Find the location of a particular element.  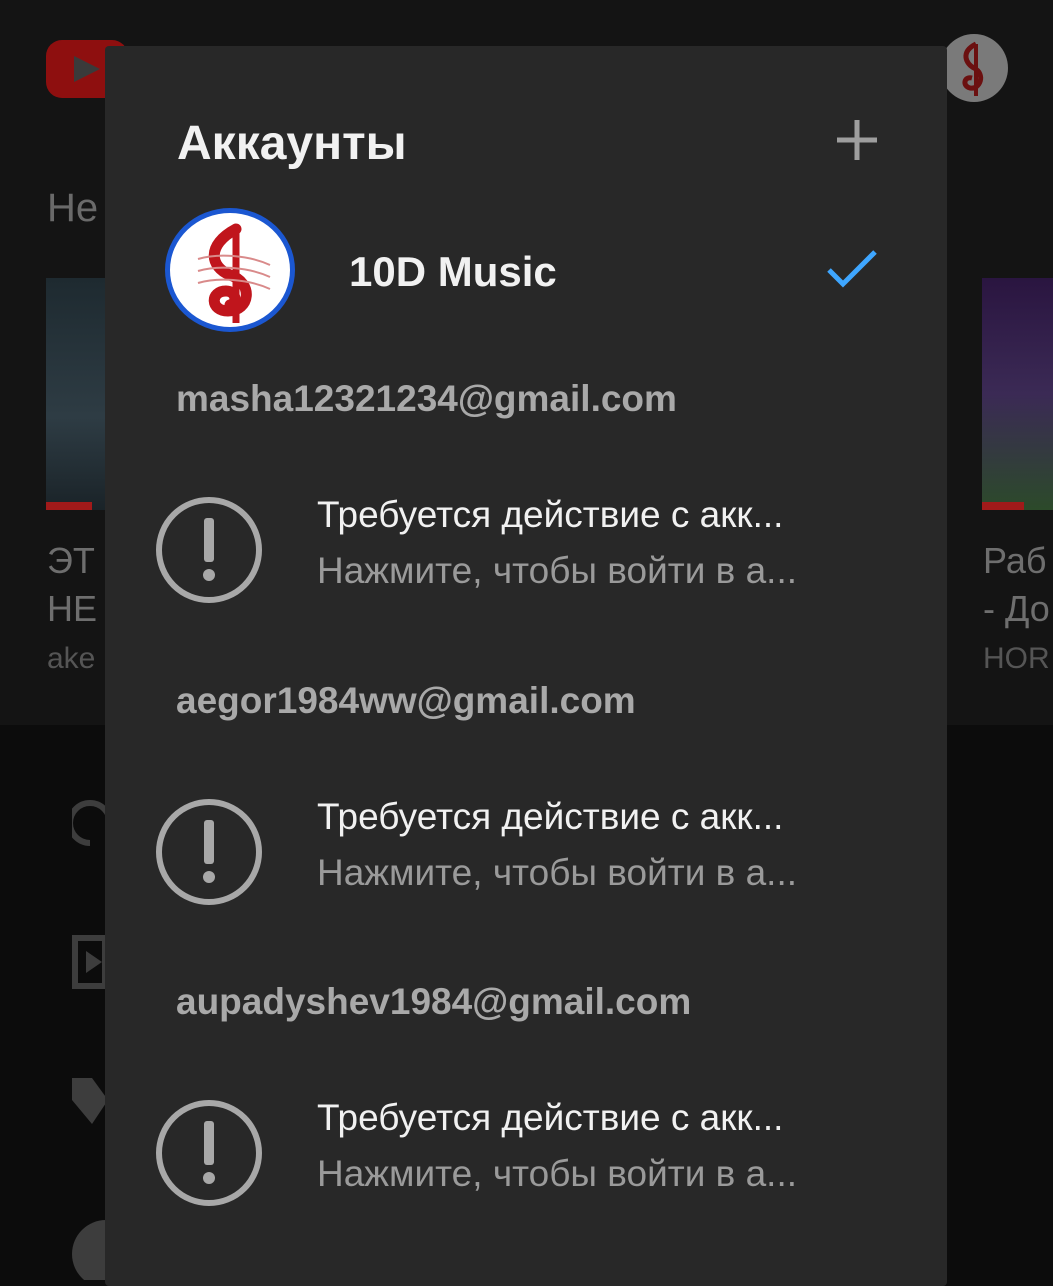

video-title: НЕ is located at coordinates (72, 609).